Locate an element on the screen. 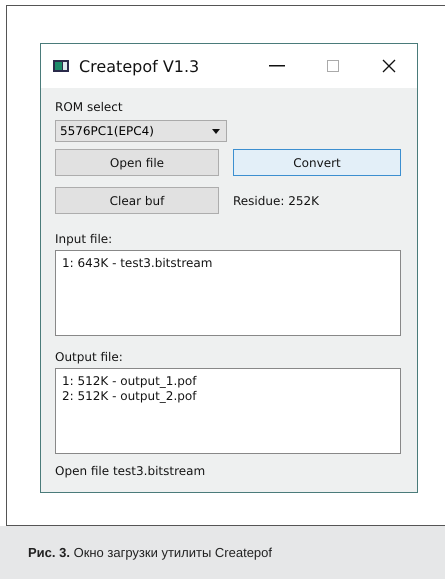 The height and width of the screenshot is (579, 445). input-file-label: Input file: is located at coordinates (84, 239).